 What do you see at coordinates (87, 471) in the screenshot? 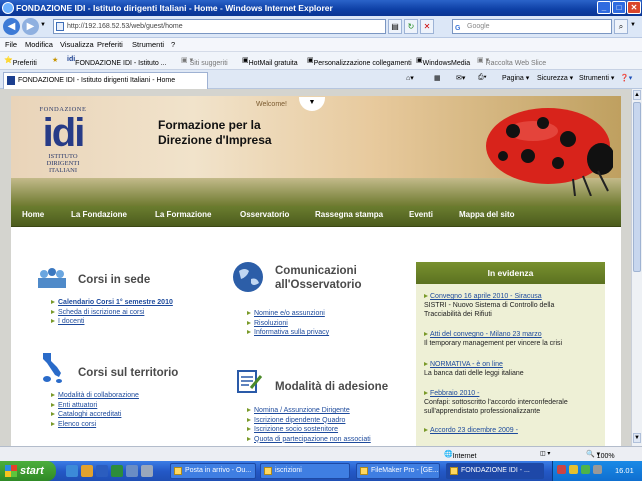
I see `quicklaunch-folder-icon` at bounding box center [87, 471].